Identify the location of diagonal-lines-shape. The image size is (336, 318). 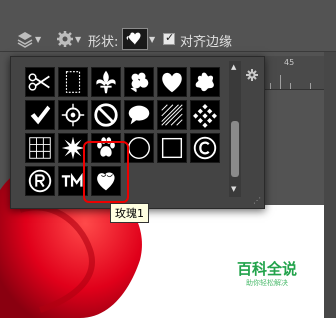
(172, 115).